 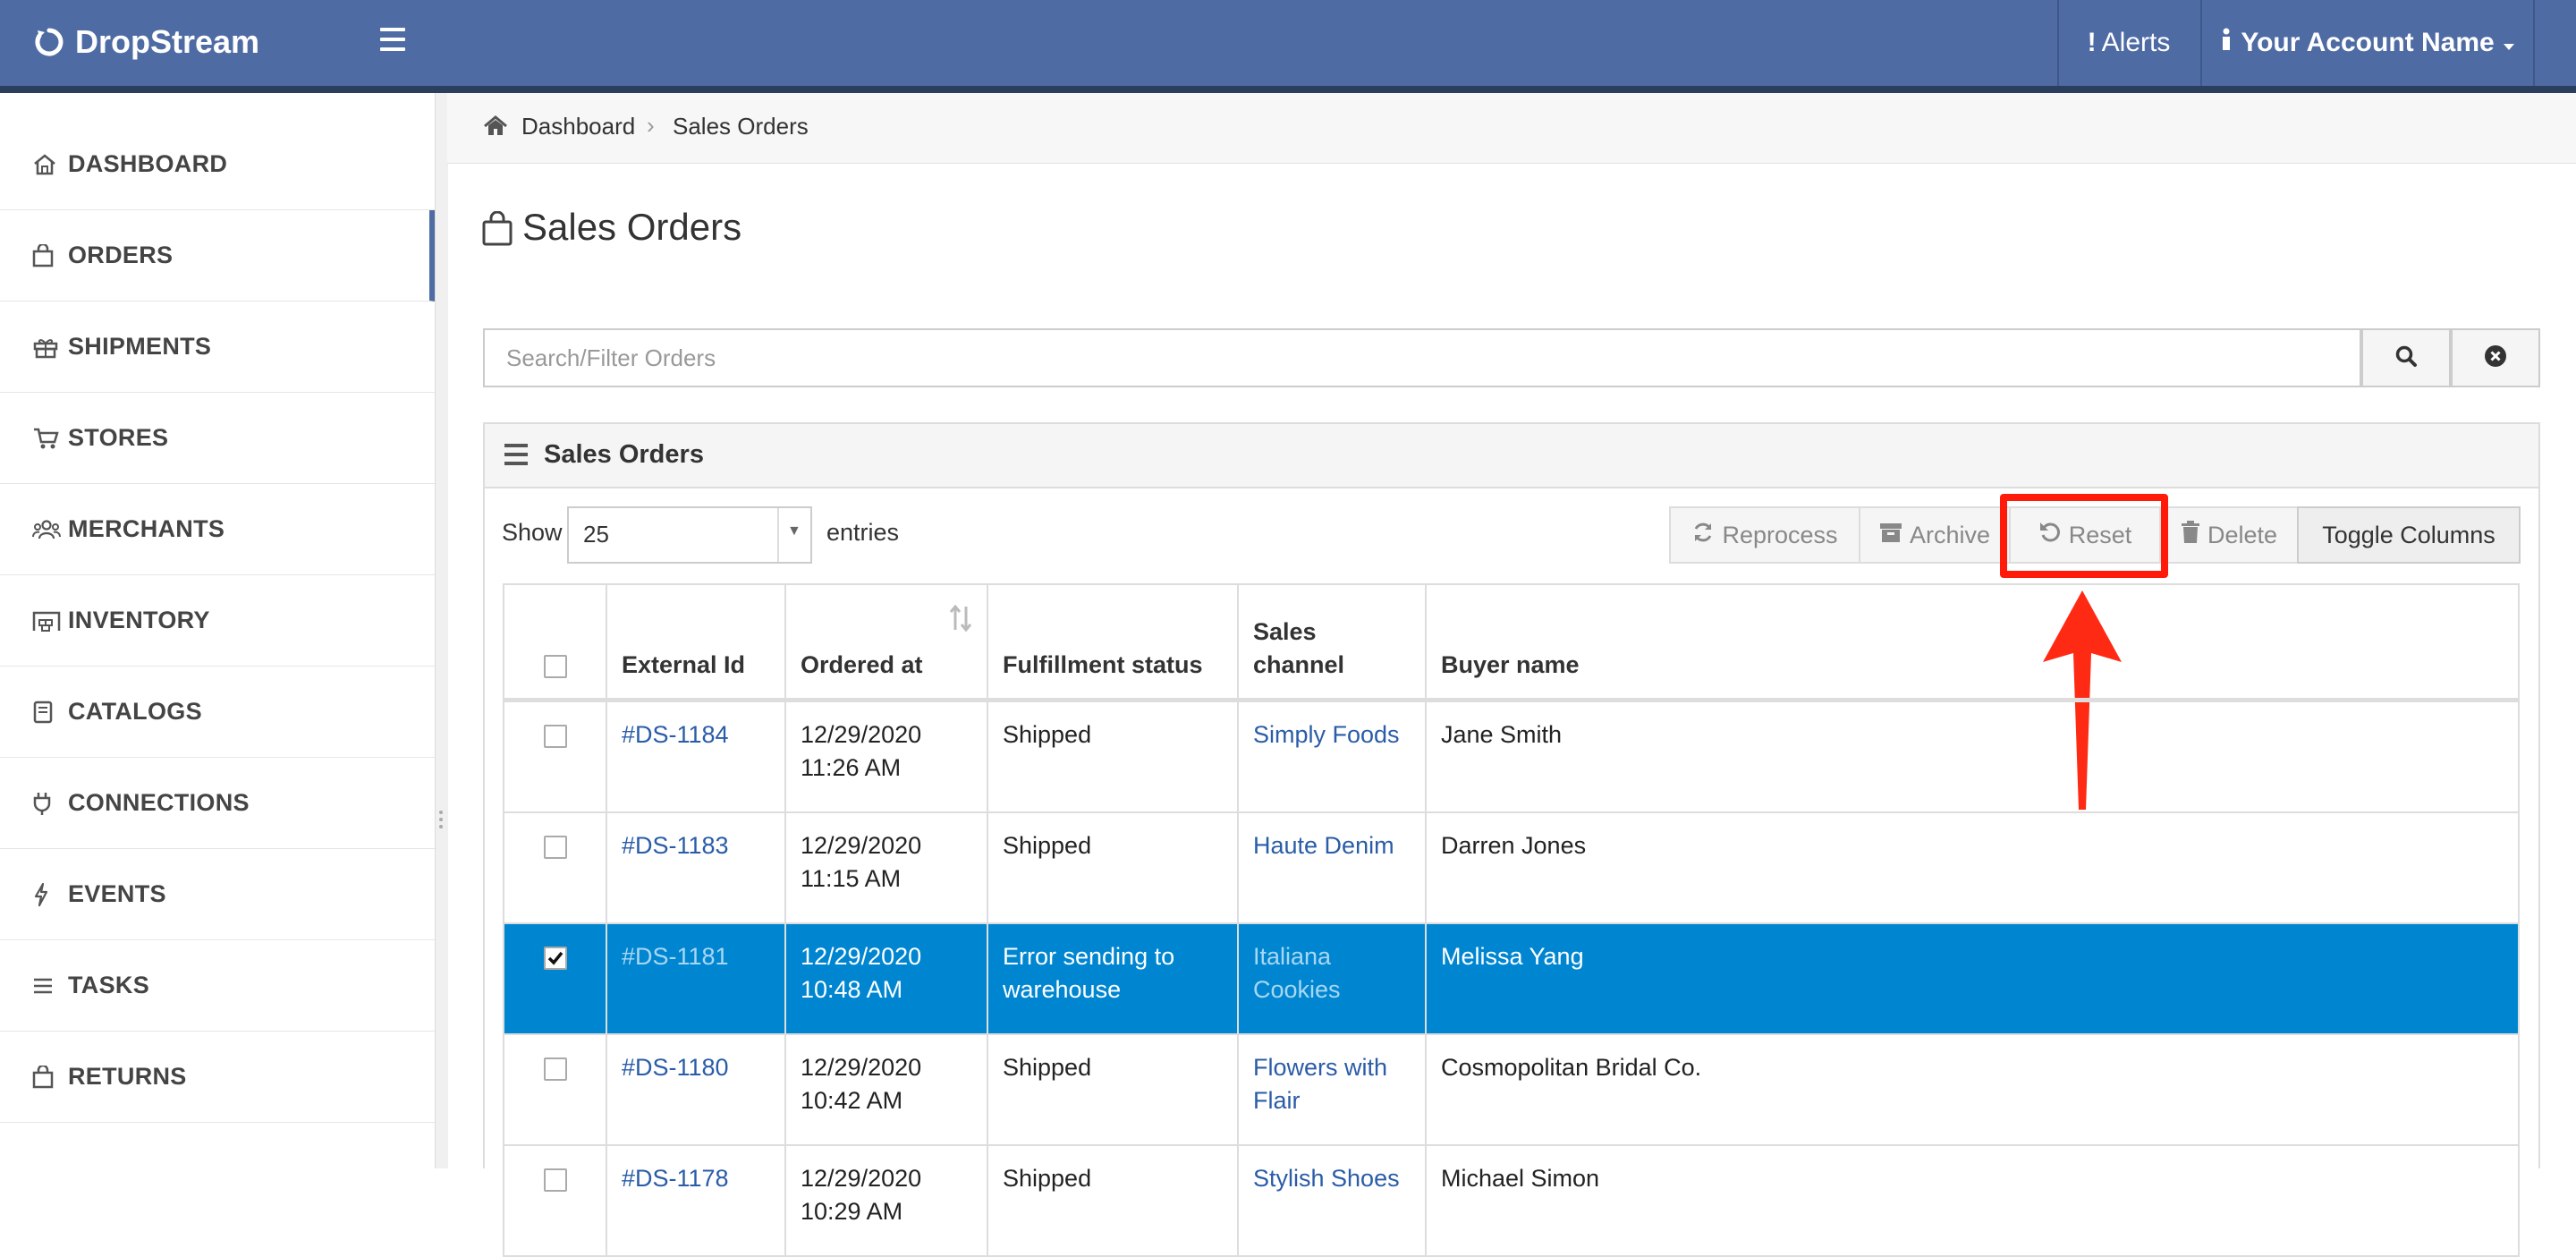 I want to click on clear-search-button, so click(x=2495, y=357).